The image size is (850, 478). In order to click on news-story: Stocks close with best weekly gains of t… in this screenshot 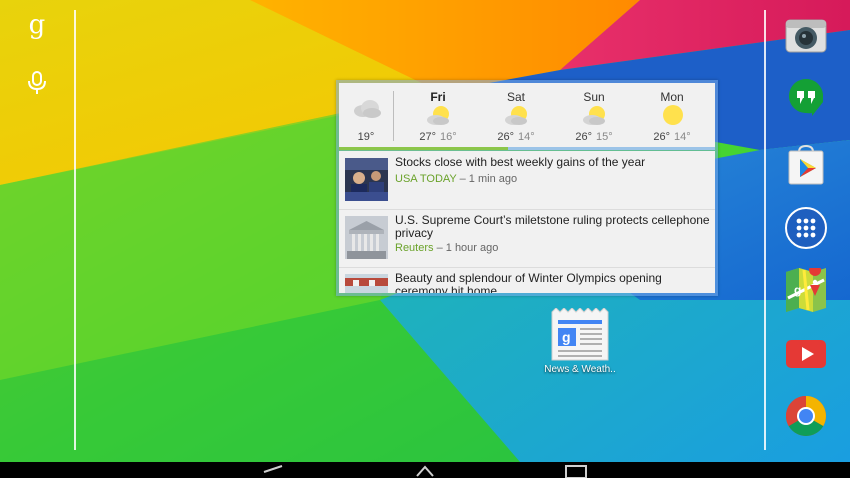, I will do `click(527, 180)`.